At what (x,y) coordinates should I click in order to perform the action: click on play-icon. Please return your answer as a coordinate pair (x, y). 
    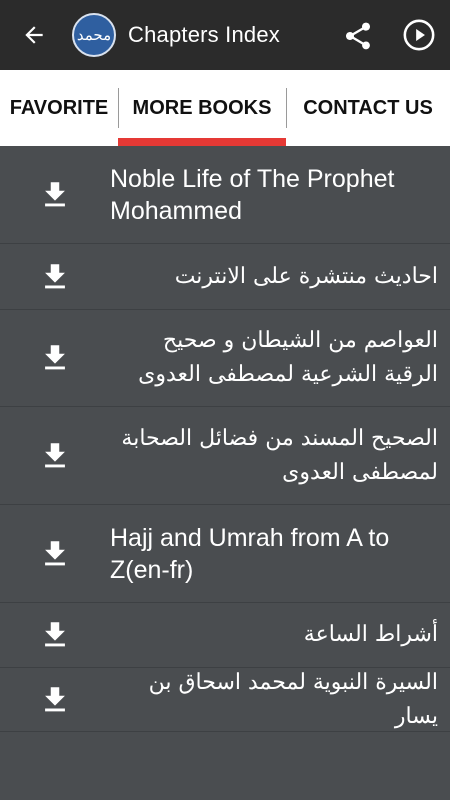
    Looking at the image, I should click on (419, 35).